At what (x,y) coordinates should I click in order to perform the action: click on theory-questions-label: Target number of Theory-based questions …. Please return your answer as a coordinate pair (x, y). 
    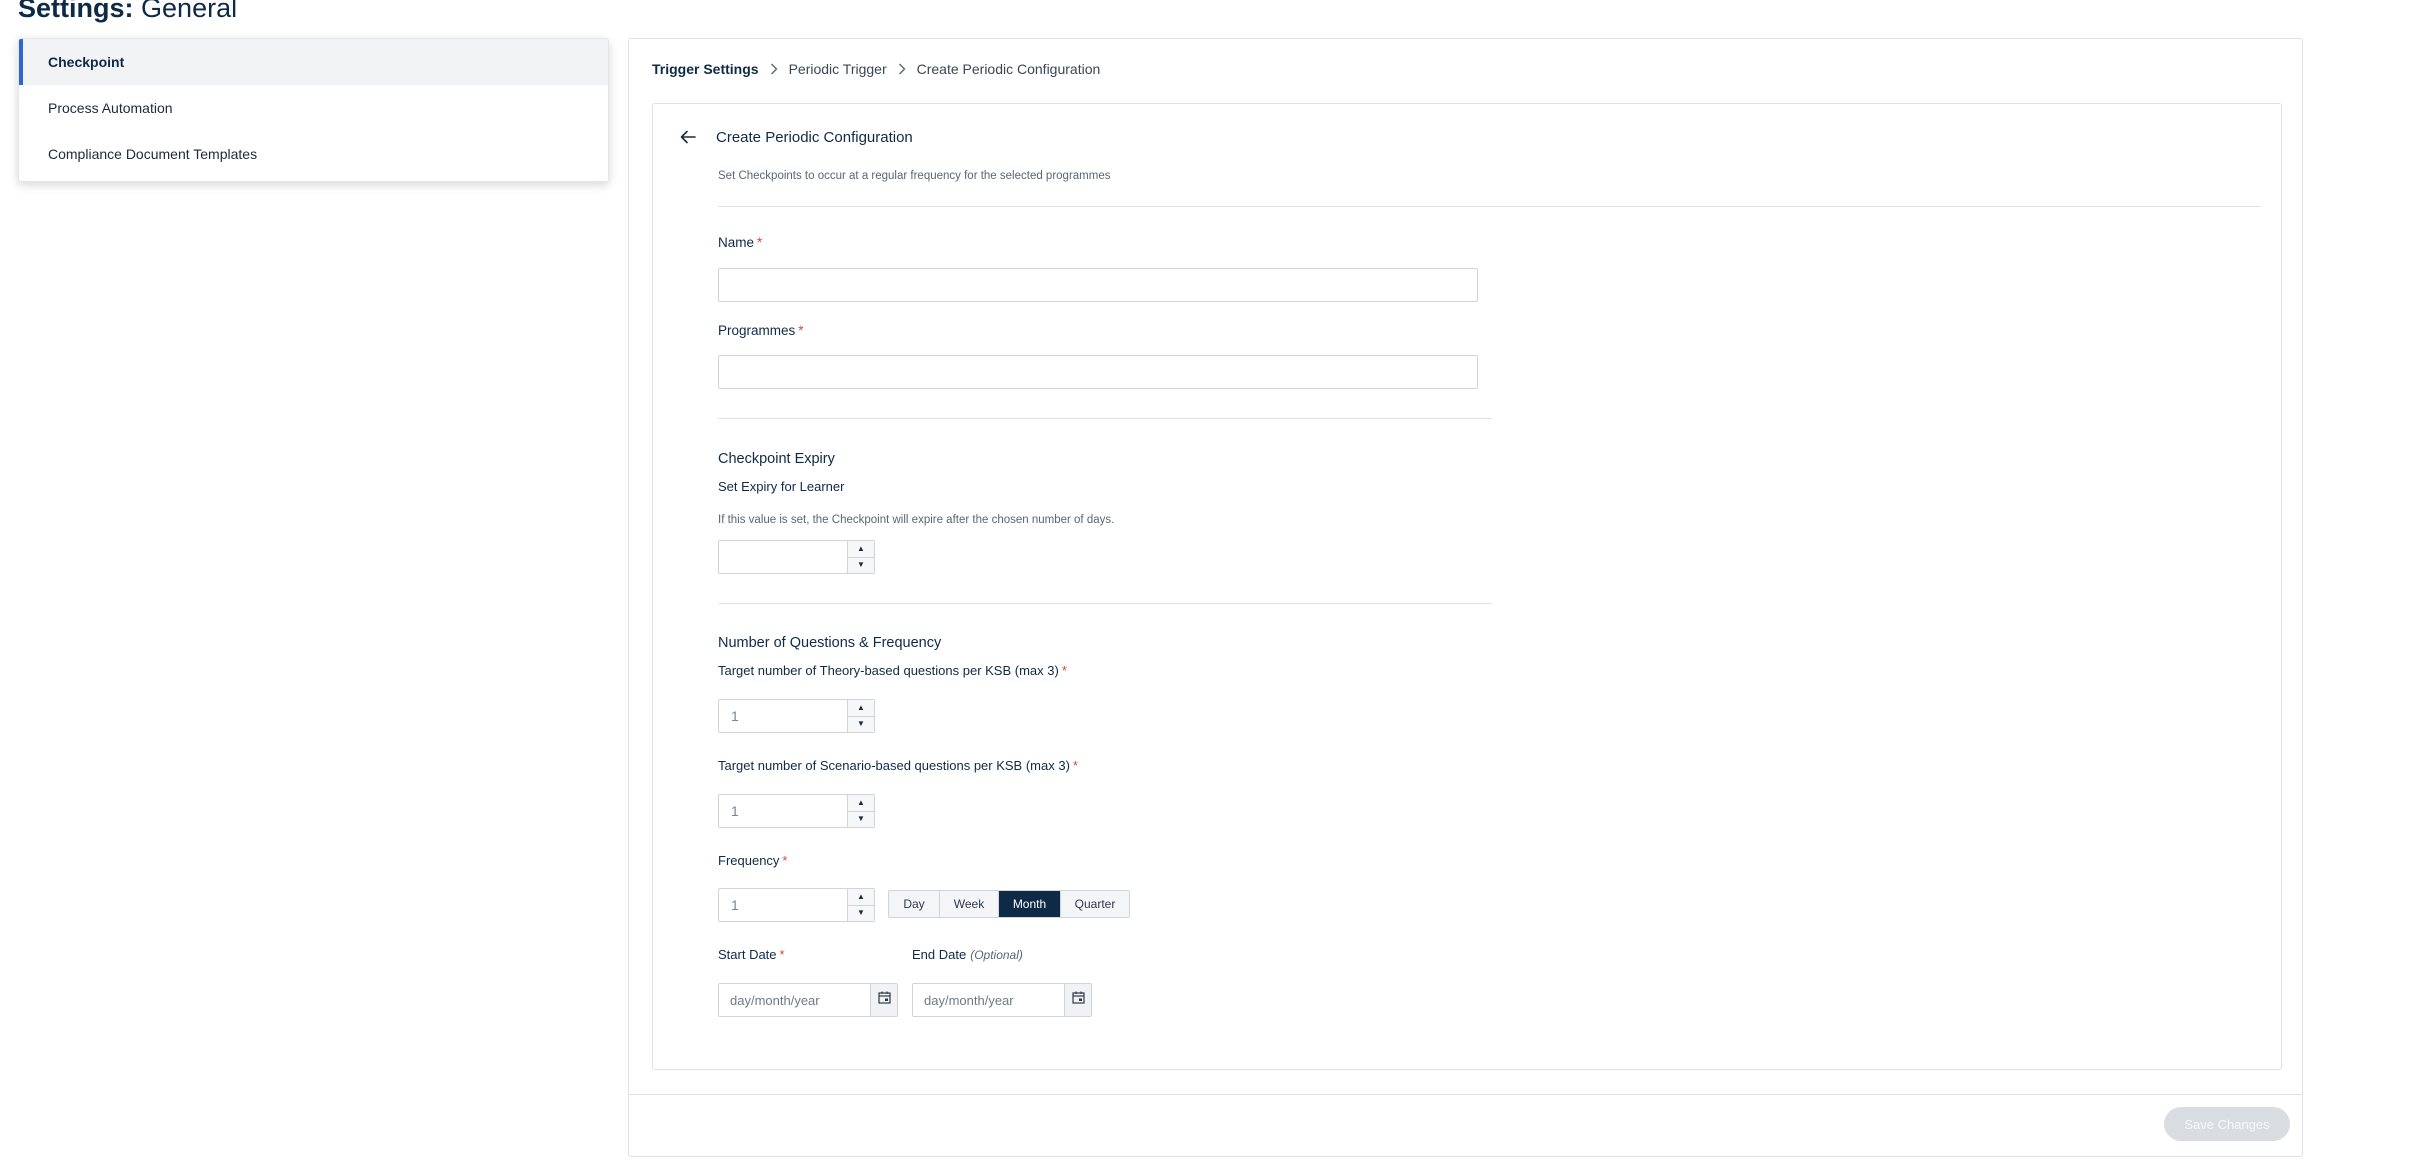
    Looking at the image, I should click on (892, 670).